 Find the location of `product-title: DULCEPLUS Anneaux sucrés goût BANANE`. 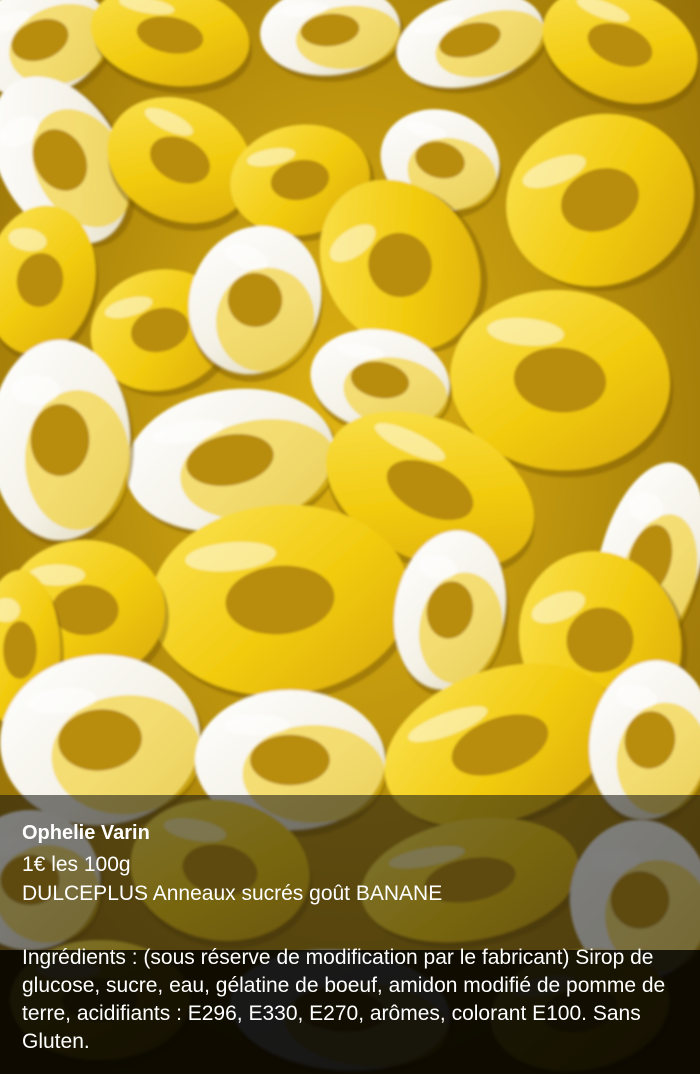

product-title: DULCEPLUS Anneaux sucrés goût BANANE is located at coordinates (232, 893).